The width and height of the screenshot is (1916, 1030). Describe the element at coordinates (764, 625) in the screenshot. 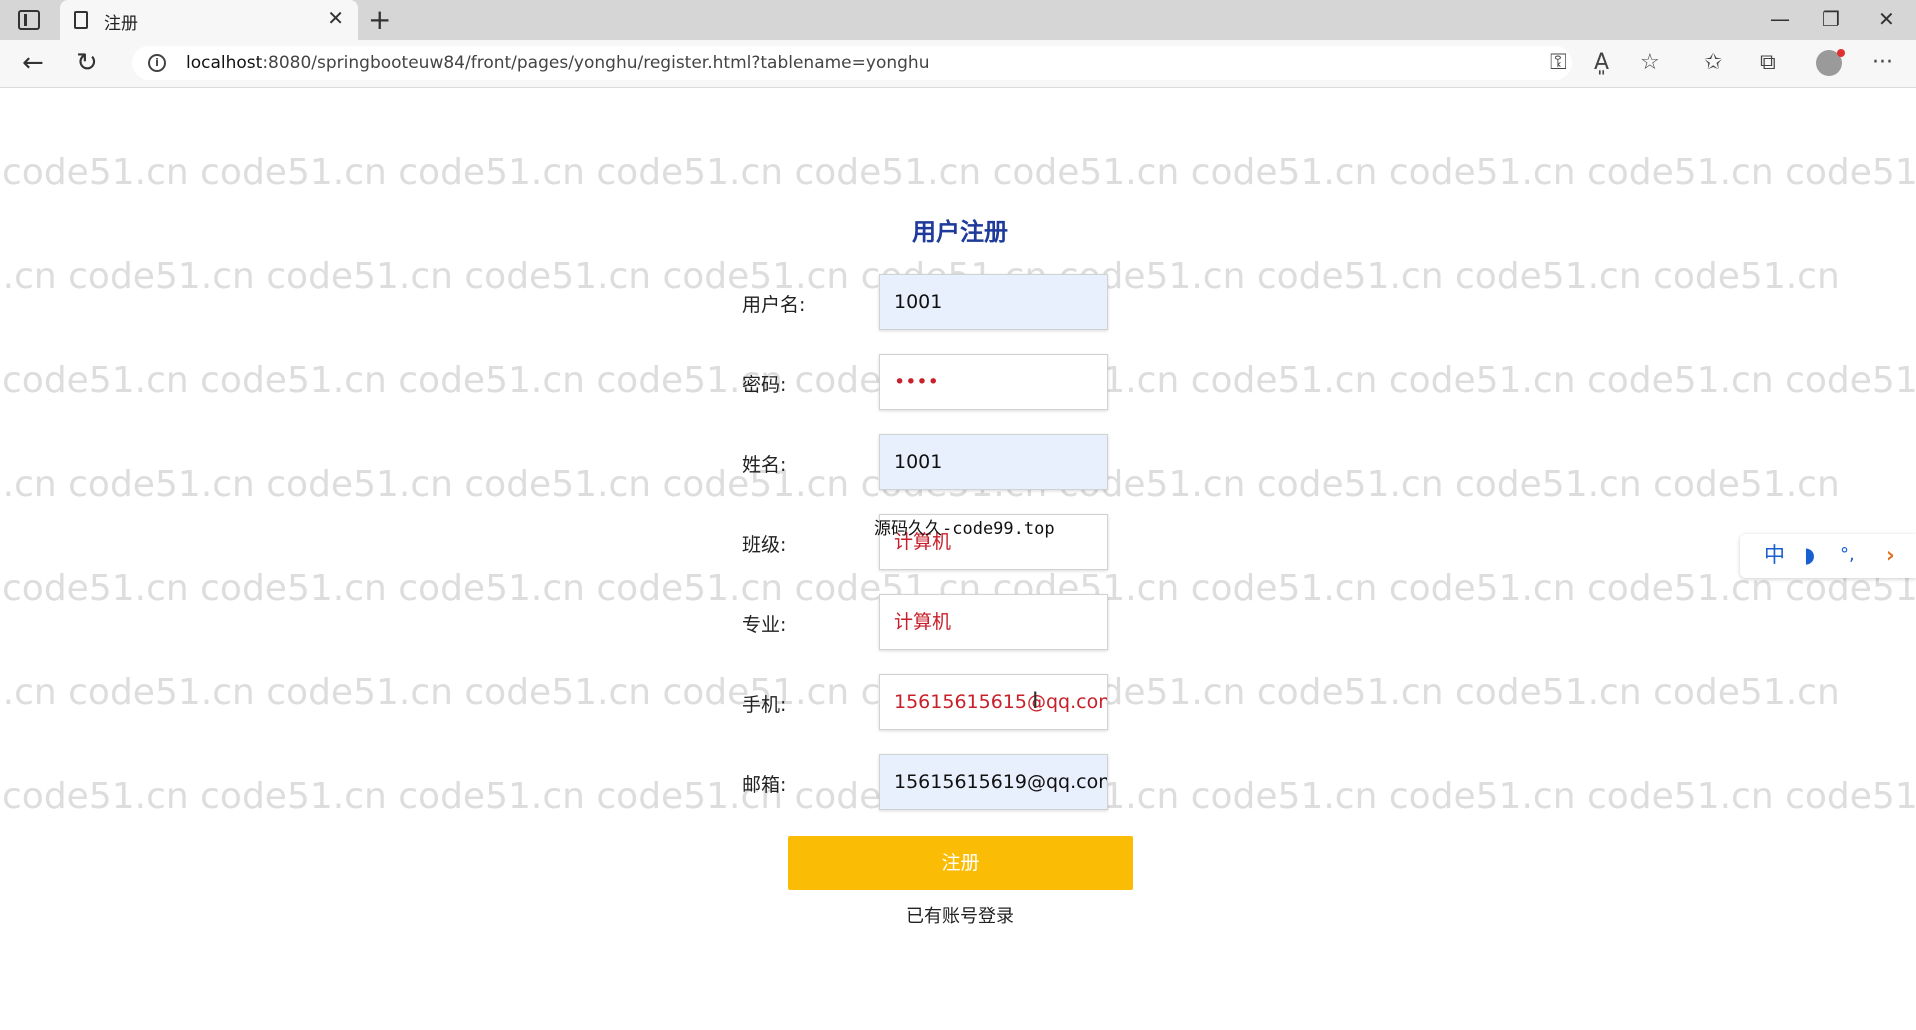

I see `major-label: 专业:` at that location.